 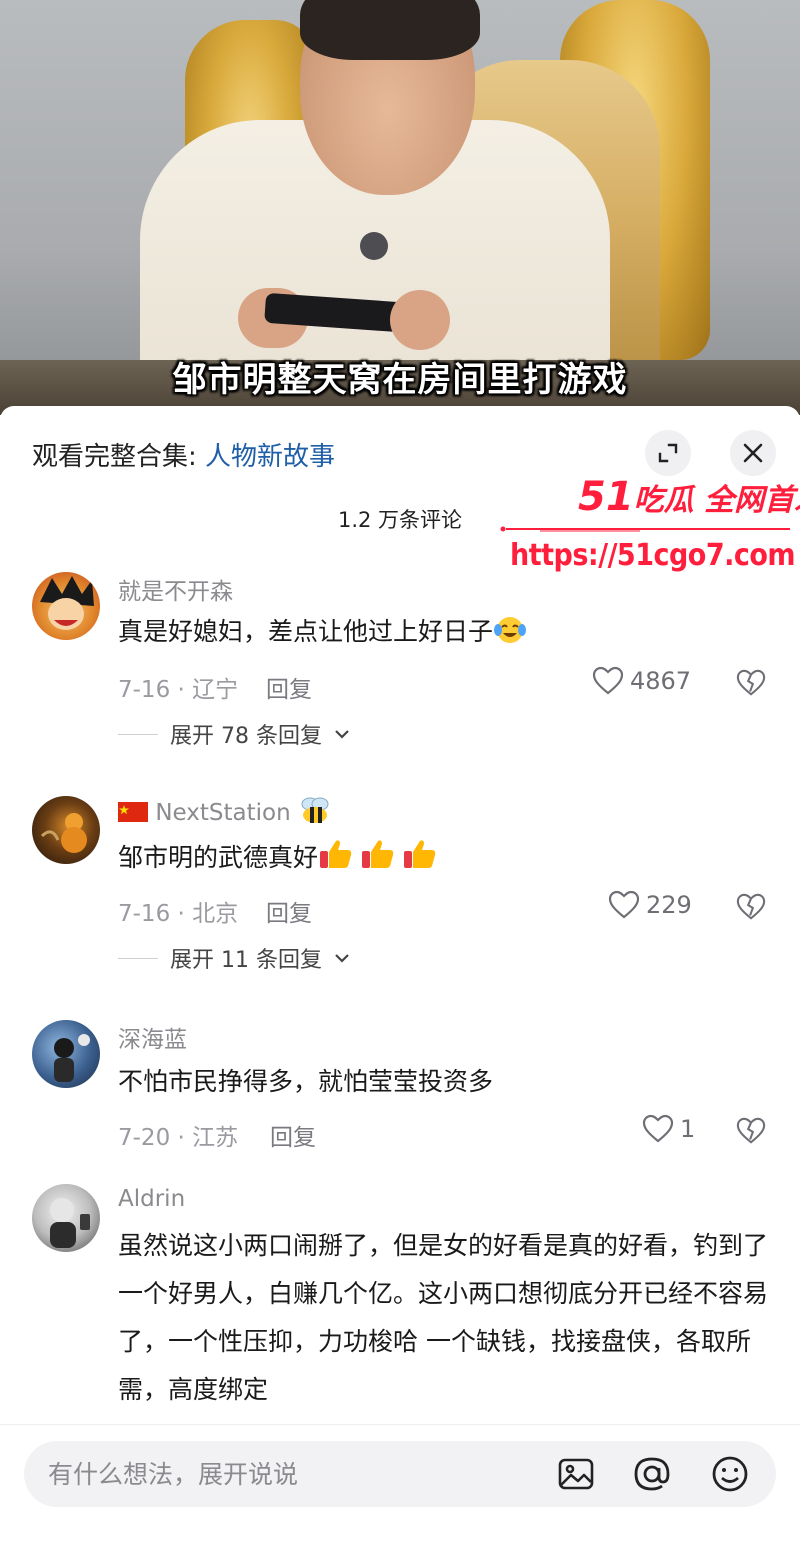 I want to click on comment-date-location: 7-16 · 北京, so click(x=178, y=914).